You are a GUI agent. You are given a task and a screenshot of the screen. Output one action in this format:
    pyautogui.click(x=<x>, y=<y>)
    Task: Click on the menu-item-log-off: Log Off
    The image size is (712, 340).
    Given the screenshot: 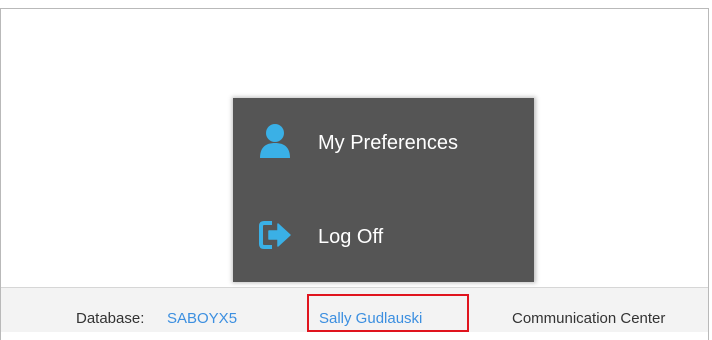 What is the action you would take?
    pyautogui.click(x=383, y=235)
    